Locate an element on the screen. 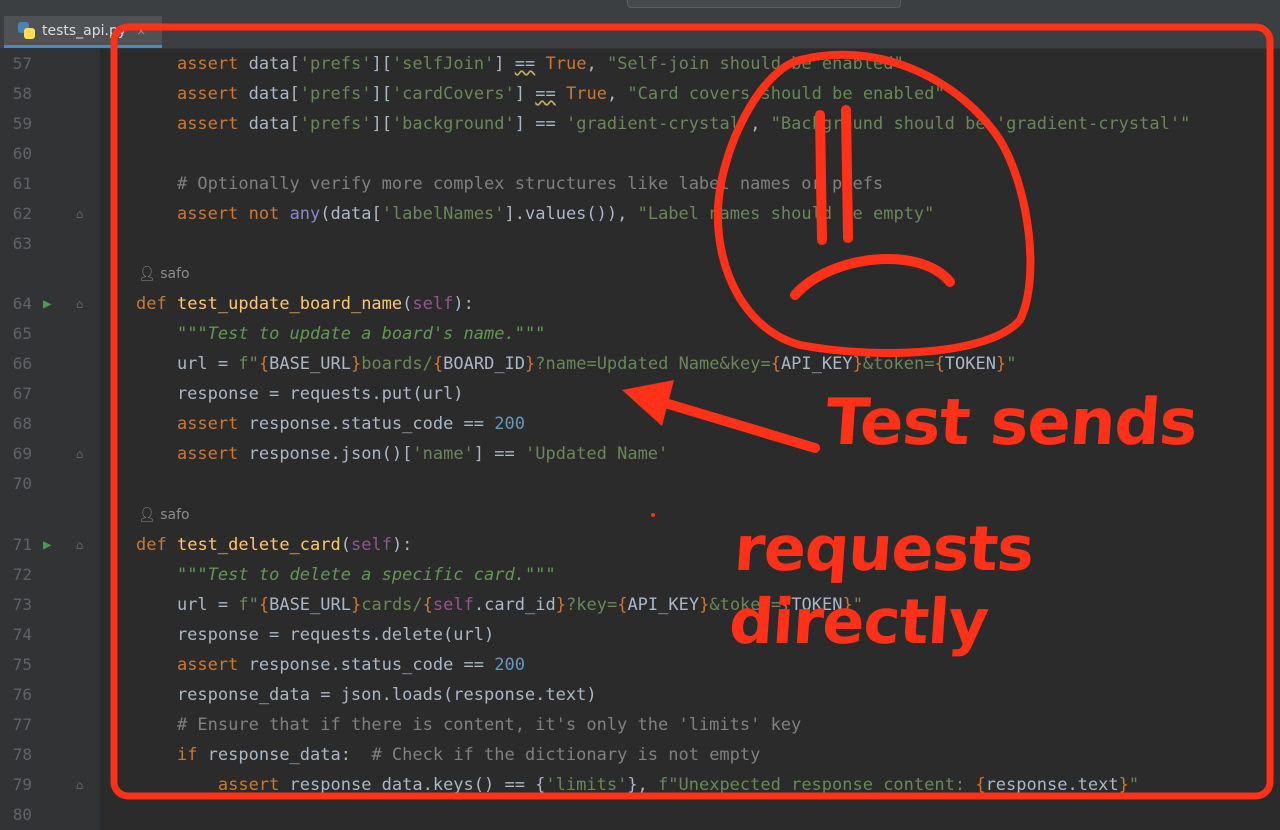 The width and height of the screenshot is (1280, 830). code-text: """Test to delete a specific card.""" is located at coordinates (346, 575).